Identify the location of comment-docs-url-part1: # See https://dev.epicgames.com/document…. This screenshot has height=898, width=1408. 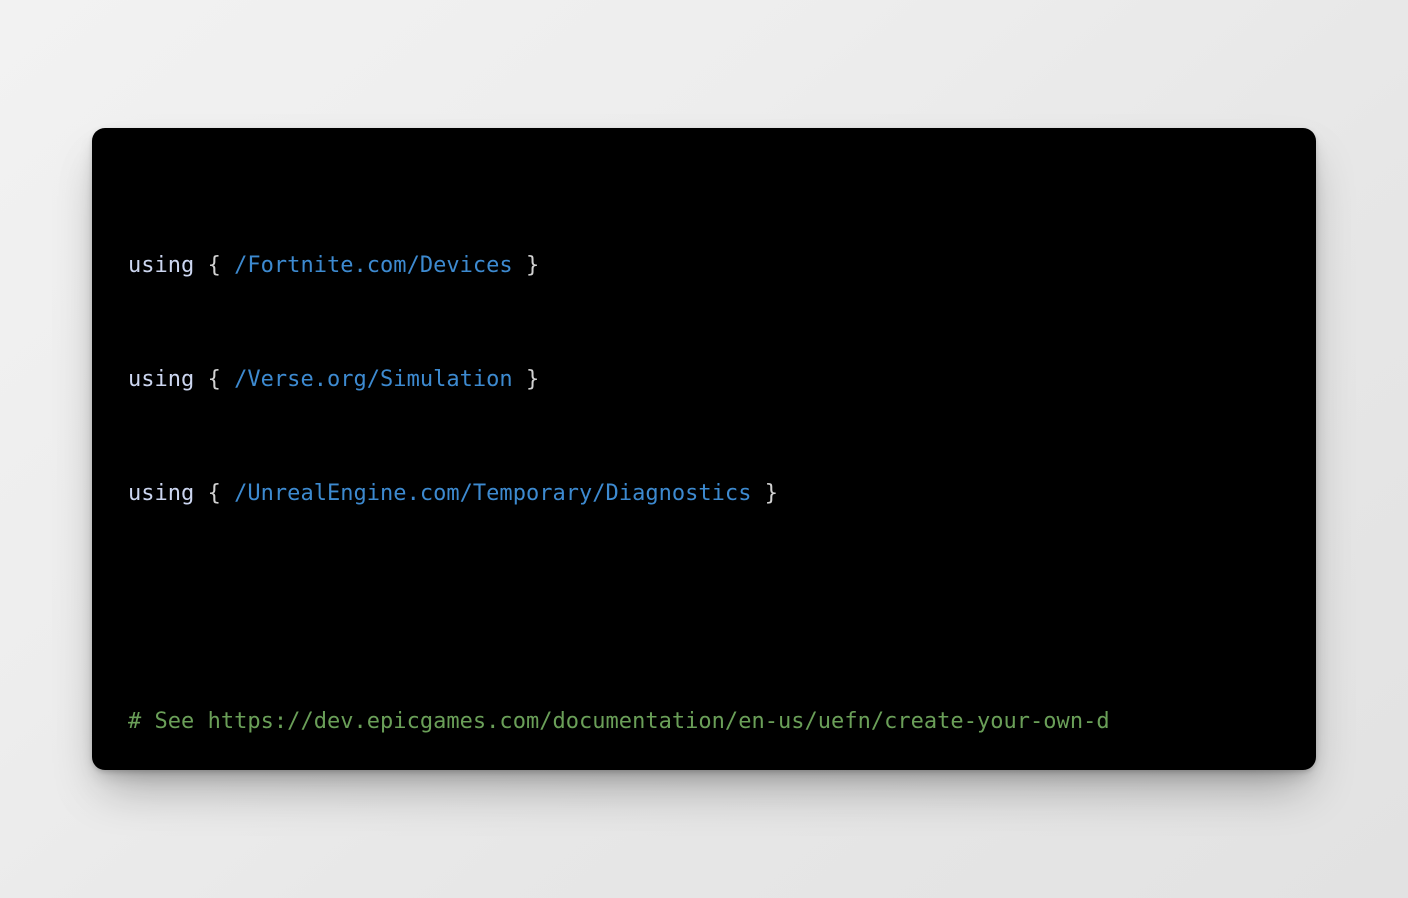
(619, 721).